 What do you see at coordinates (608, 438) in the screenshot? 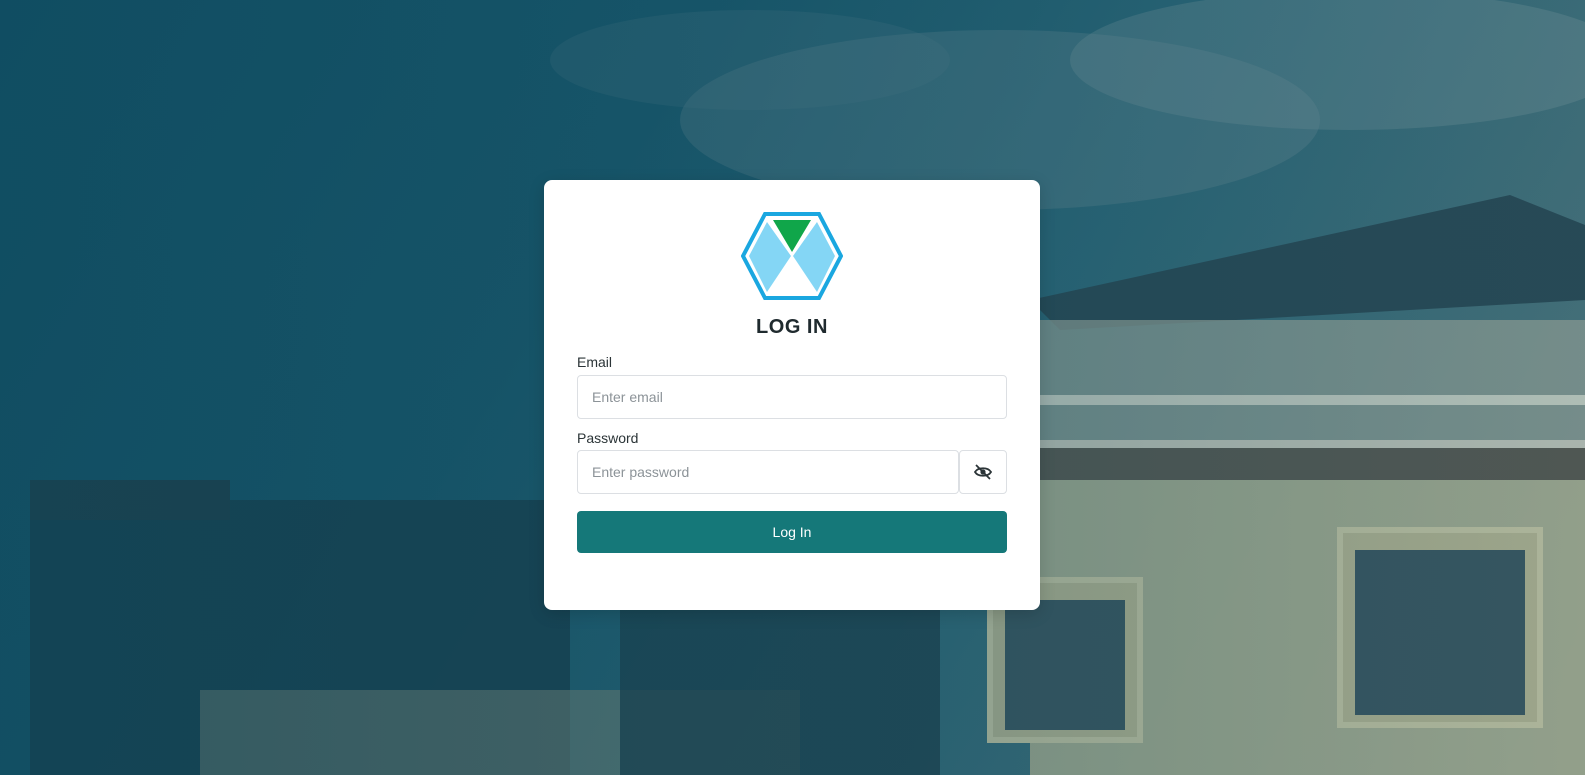
I see `password-label: Password` at bounding box center [608, 438].